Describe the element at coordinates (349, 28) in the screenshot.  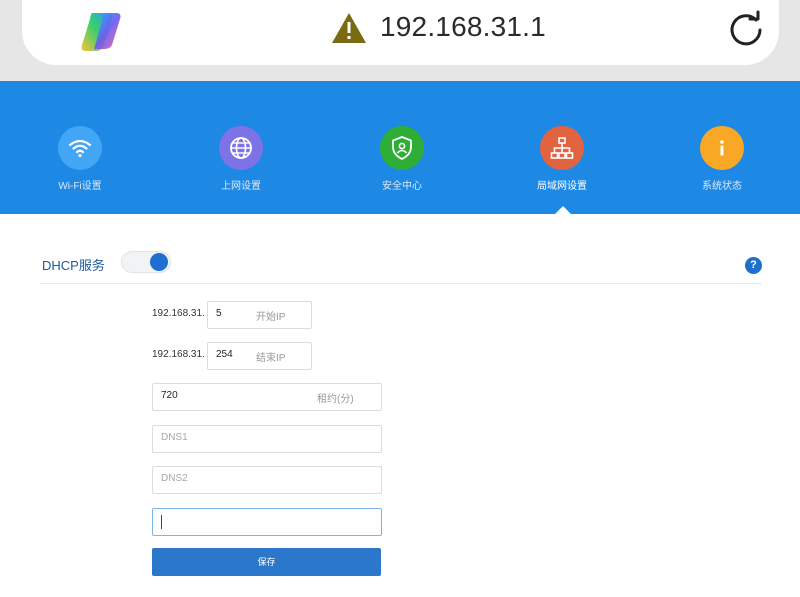
I see `warning-triangle-icon` at that location.